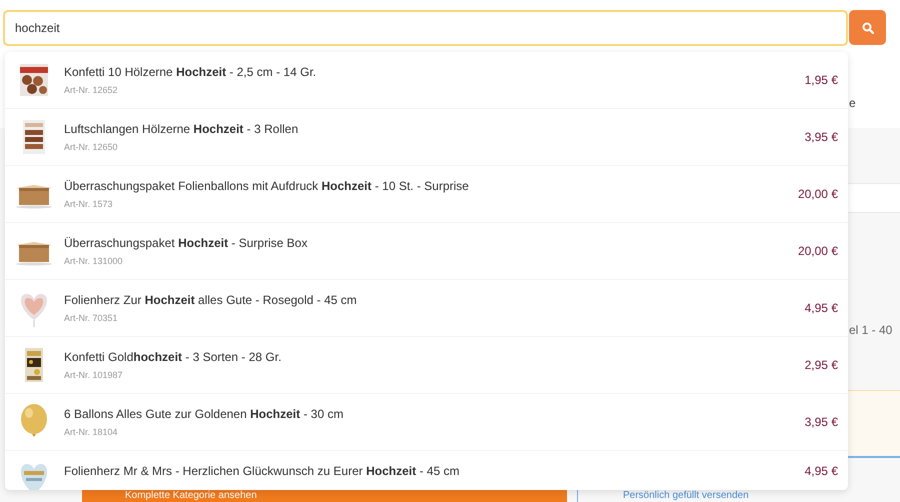 The height and width of the screenshot is (502, 900). What do you see at coordinates (426, 365) in the screenshot?
I see `suggestion-item: Konfetti Goldhochzeit - 3 Sorten - 28 Gr. Art-Nr. 101987 2,95 €` at bounding box center [426, 365].